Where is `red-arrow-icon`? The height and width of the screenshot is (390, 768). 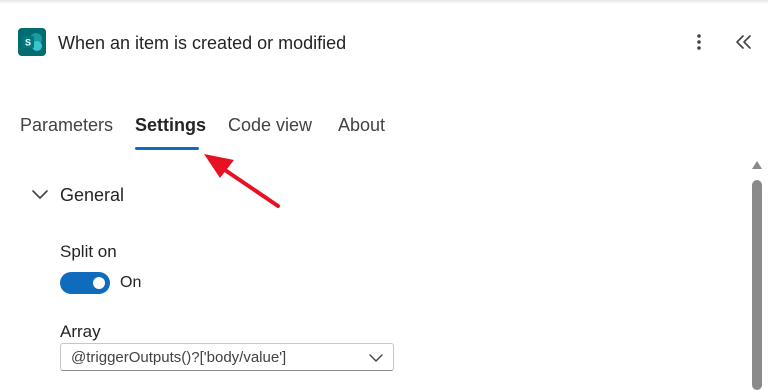 red-arrow-icon is located at coordinates (242, 181).